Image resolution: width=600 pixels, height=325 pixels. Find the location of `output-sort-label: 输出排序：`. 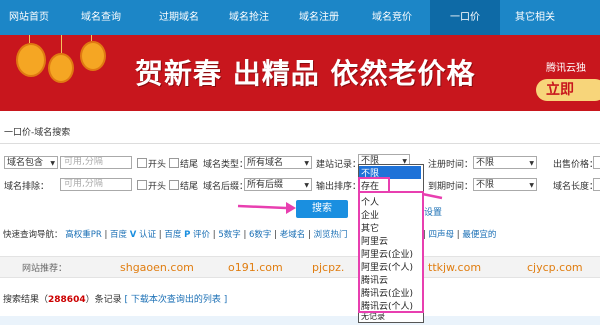

output-sort-label: 输出排序： is located at coordinates (339, 187).